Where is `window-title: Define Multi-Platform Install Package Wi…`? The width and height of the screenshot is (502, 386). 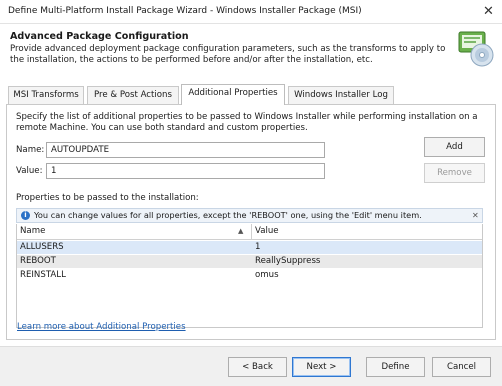 window-title: Define Multi-Platform Install Package Wi… is located at coordinates (185, 11).